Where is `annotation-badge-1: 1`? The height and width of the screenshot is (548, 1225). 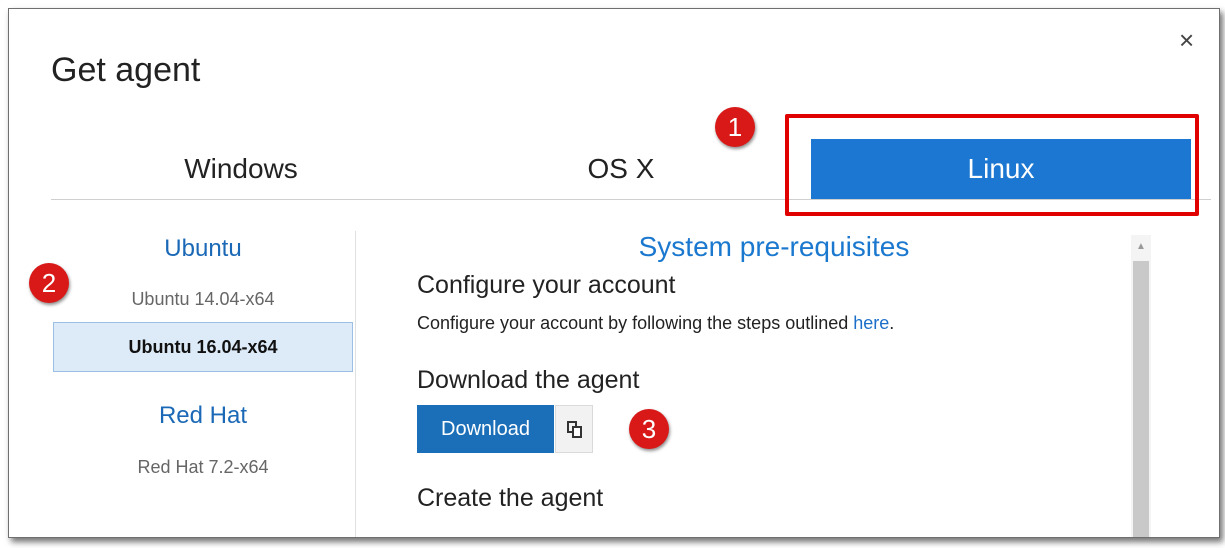 annotation-badge-1: 1 is located at coordinates (735, 127).